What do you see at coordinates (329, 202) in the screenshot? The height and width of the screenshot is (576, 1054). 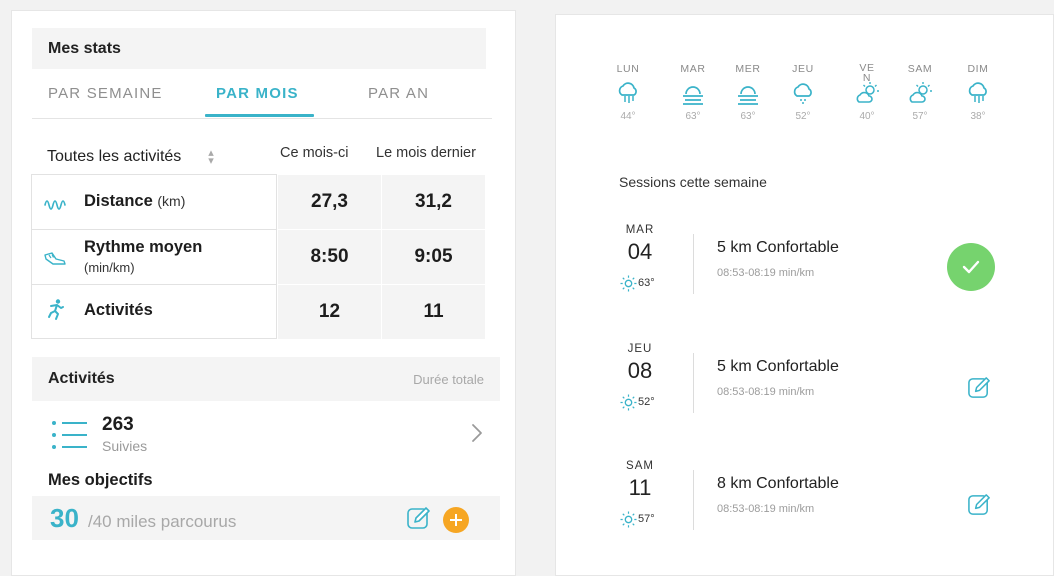 I see `value-this-month-distance: 27,3` at bounding box center [329, 202].